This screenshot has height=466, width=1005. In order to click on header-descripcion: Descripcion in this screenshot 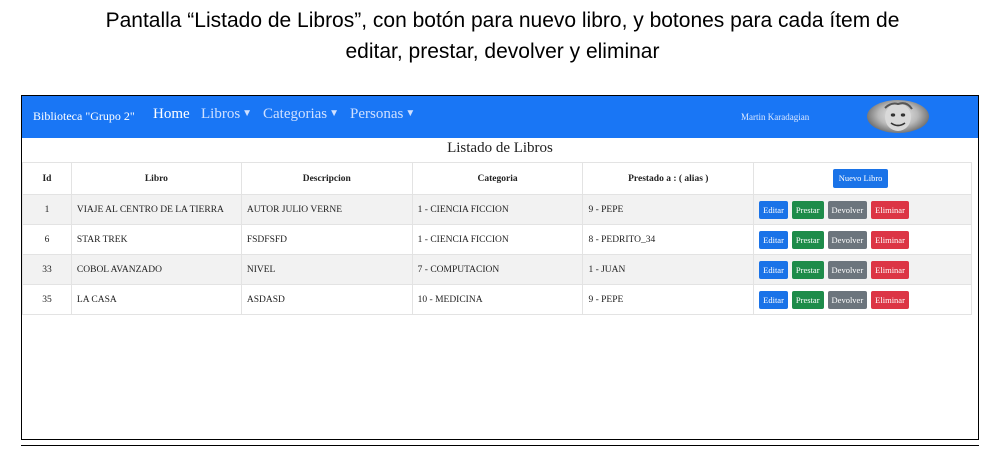, I will do `click(326, 178)`.